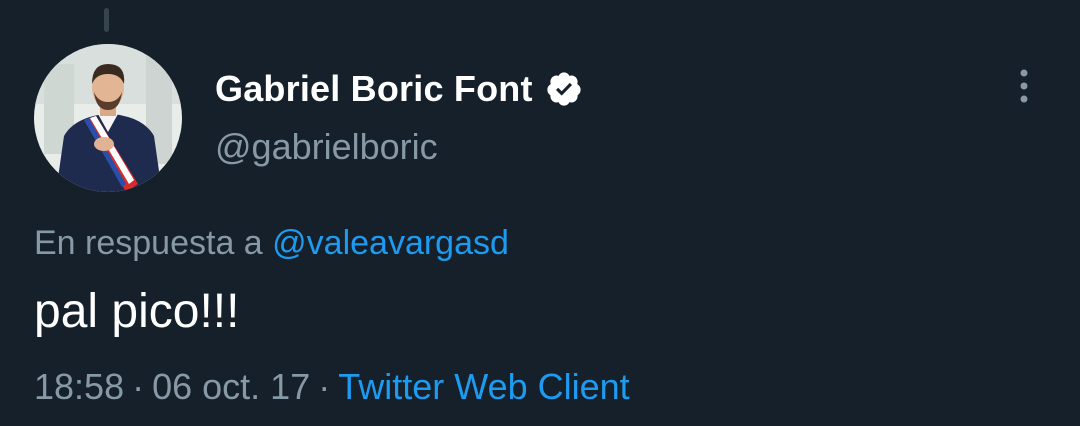  Describe the element at coordinates (79, 386) in the screenshot. I see `tweet-time: 18:58` at that location.